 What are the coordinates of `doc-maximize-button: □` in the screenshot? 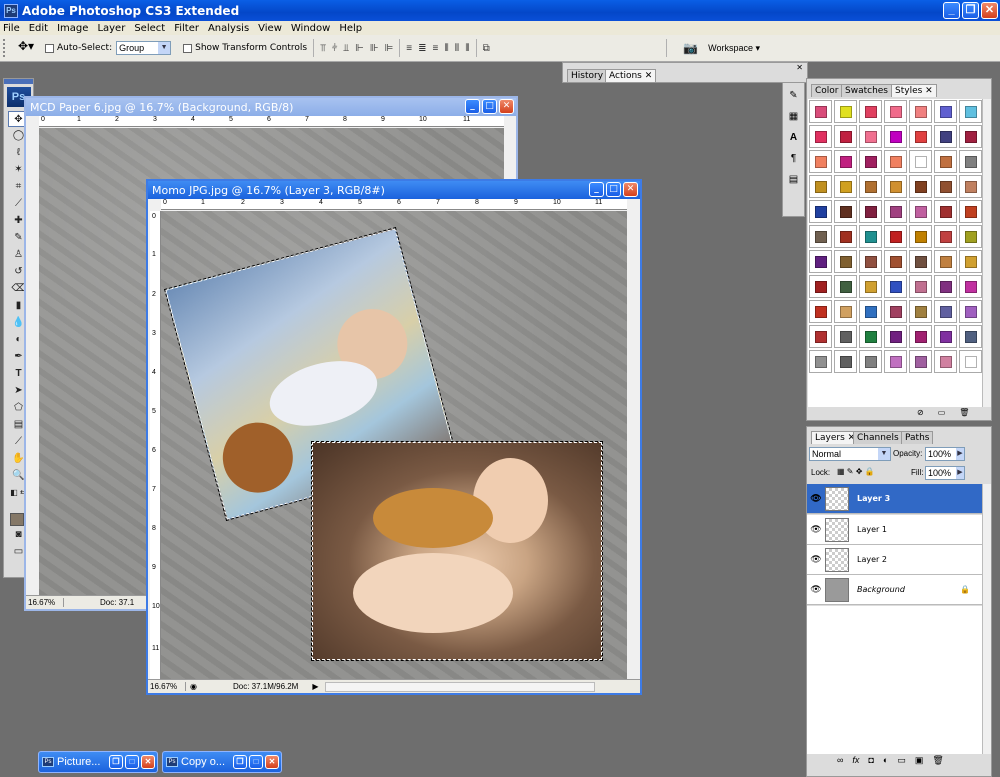 It's located at (489, 106).